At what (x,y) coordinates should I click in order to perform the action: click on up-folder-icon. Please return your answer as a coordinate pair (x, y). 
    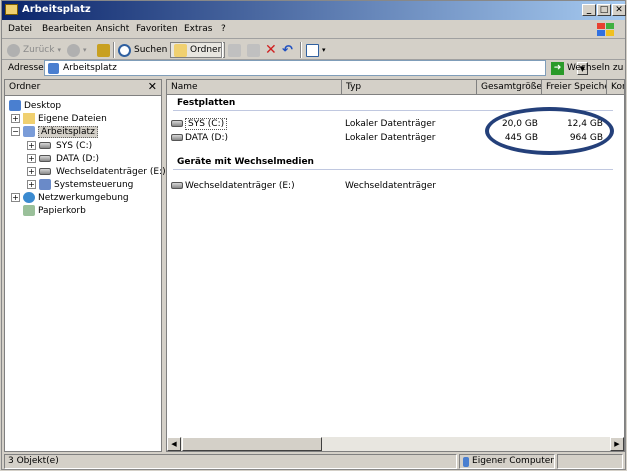
    Looking at the image, I should click on (103, 50).